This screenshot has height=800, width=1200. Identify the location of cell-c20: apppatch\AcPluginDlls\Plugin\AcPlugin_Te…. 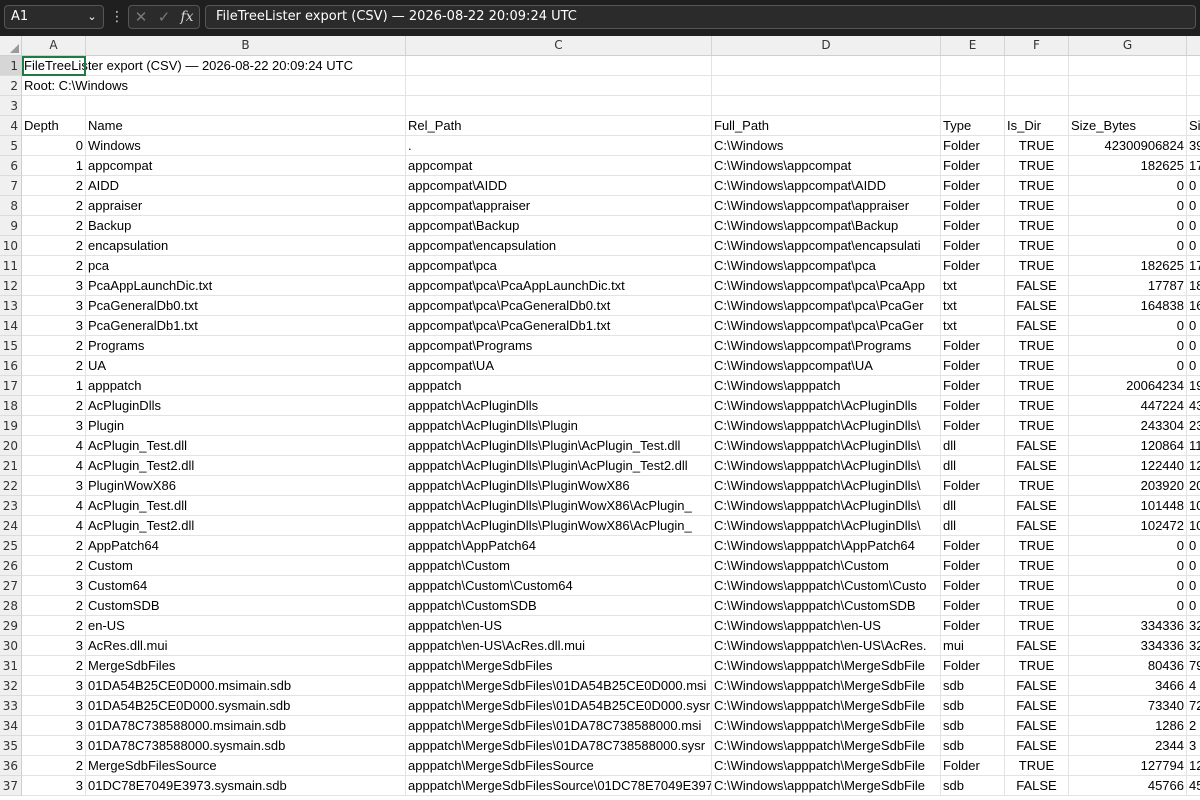
(559, 446).